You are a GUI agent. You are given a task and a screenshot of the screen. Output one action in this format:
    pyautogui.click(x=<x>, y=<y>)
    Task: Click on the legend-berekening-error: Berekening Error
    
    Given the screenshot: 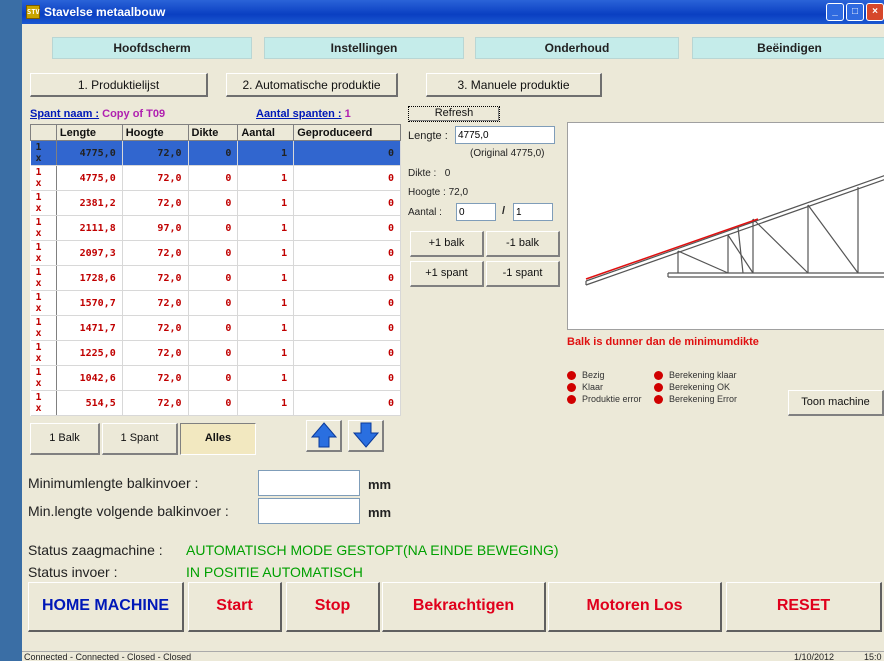 What is the action you would take?
    pyautogui.click(x=695, y=399)
    